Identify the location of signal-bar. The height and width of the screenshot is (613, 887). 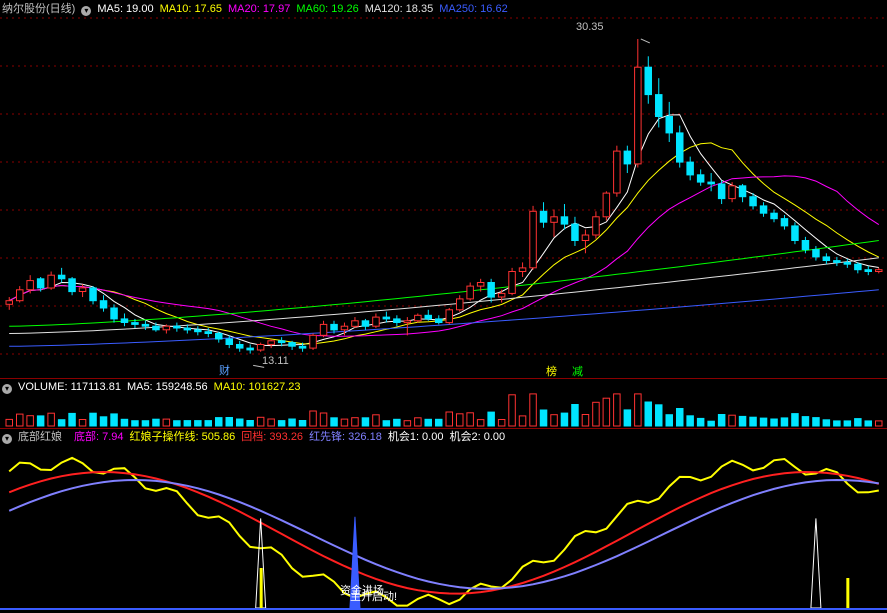
(261, 588).